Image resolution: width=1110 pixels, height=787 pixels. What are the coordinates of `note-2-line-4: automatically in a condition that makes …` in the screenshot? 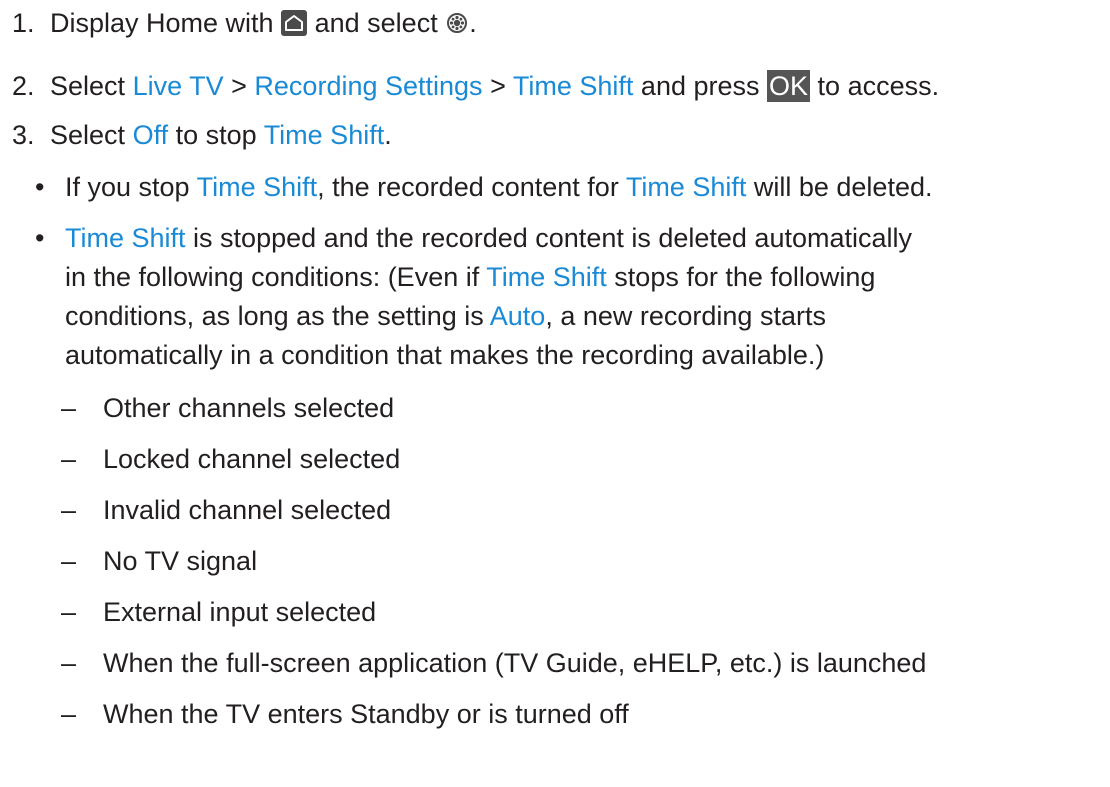 It's located at (444, 355).